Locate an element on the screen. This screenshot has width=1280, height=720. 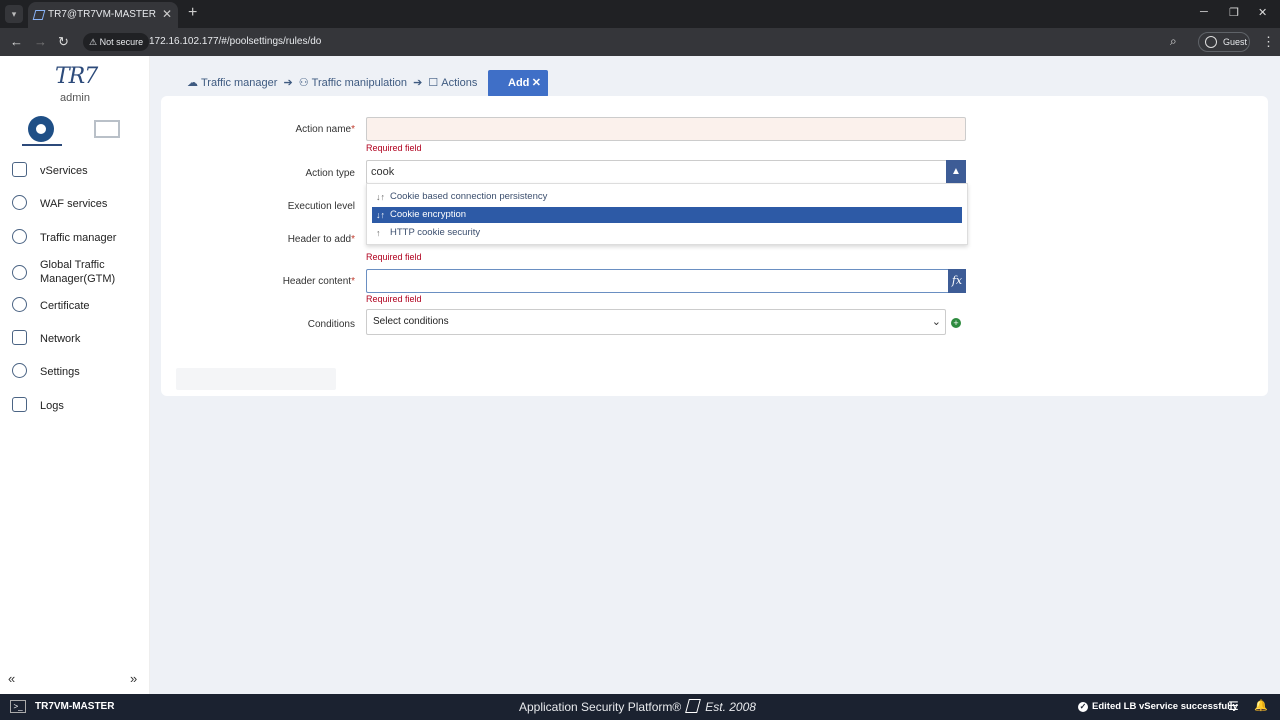
function-icon: fx is located at coordinates (957, 281).